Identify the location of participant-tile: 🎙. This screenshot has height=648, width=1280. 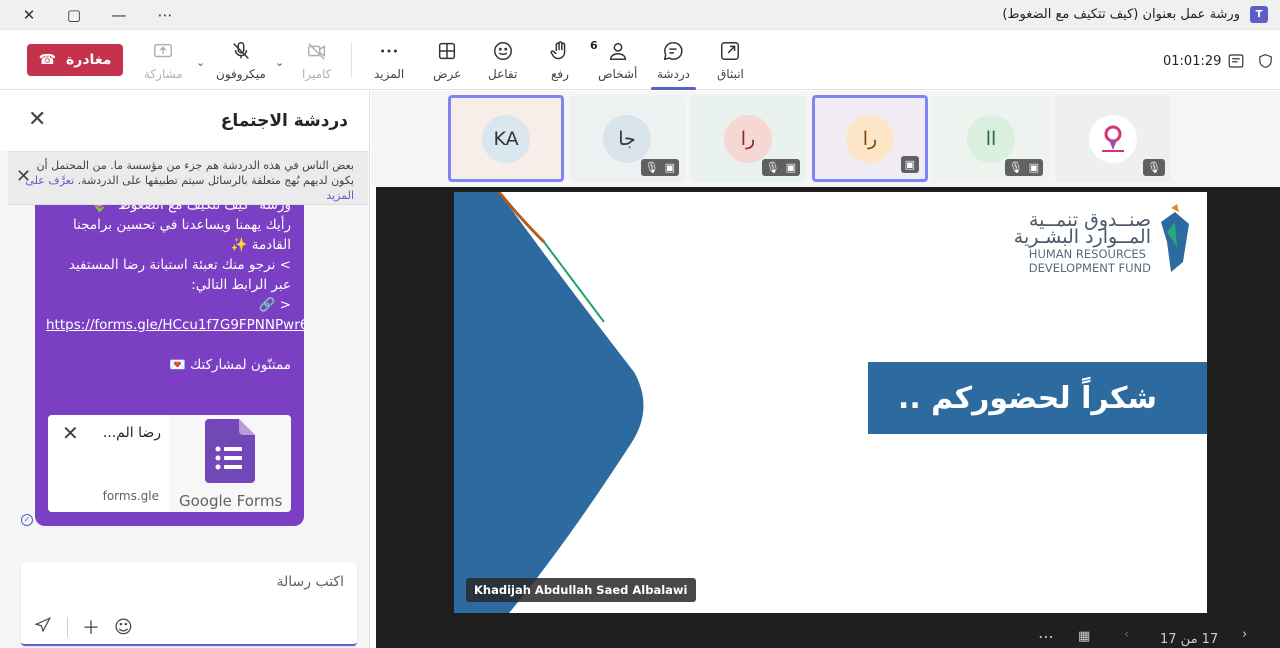
(1113, 138).